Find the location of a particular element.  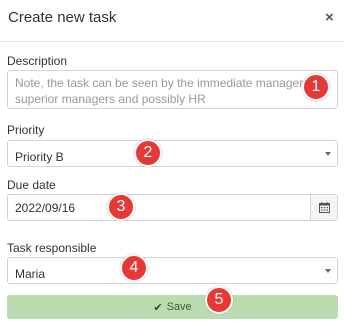

due-date-label: Due date is located at coordinates (31, 185).